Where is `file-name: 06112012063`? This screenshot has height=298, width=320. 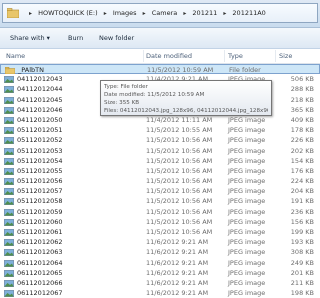 file-name: 06112012063 is located at coordinates (40, 252).